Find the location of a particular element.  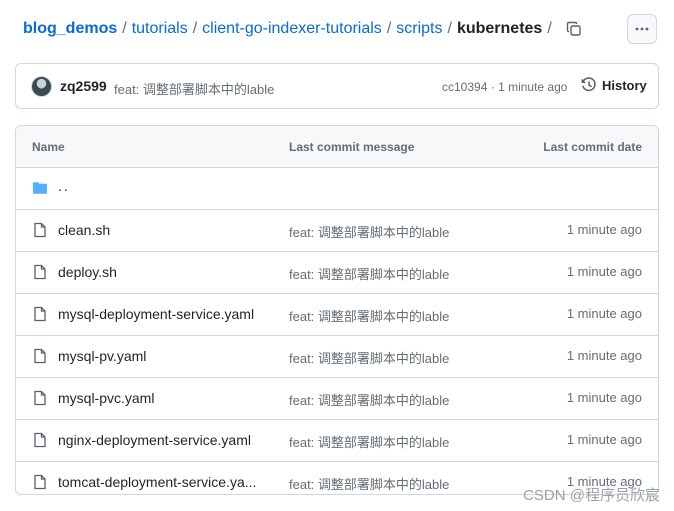

breadcrumb-repo-link: blog_demos is located at coordinates (70, 28).